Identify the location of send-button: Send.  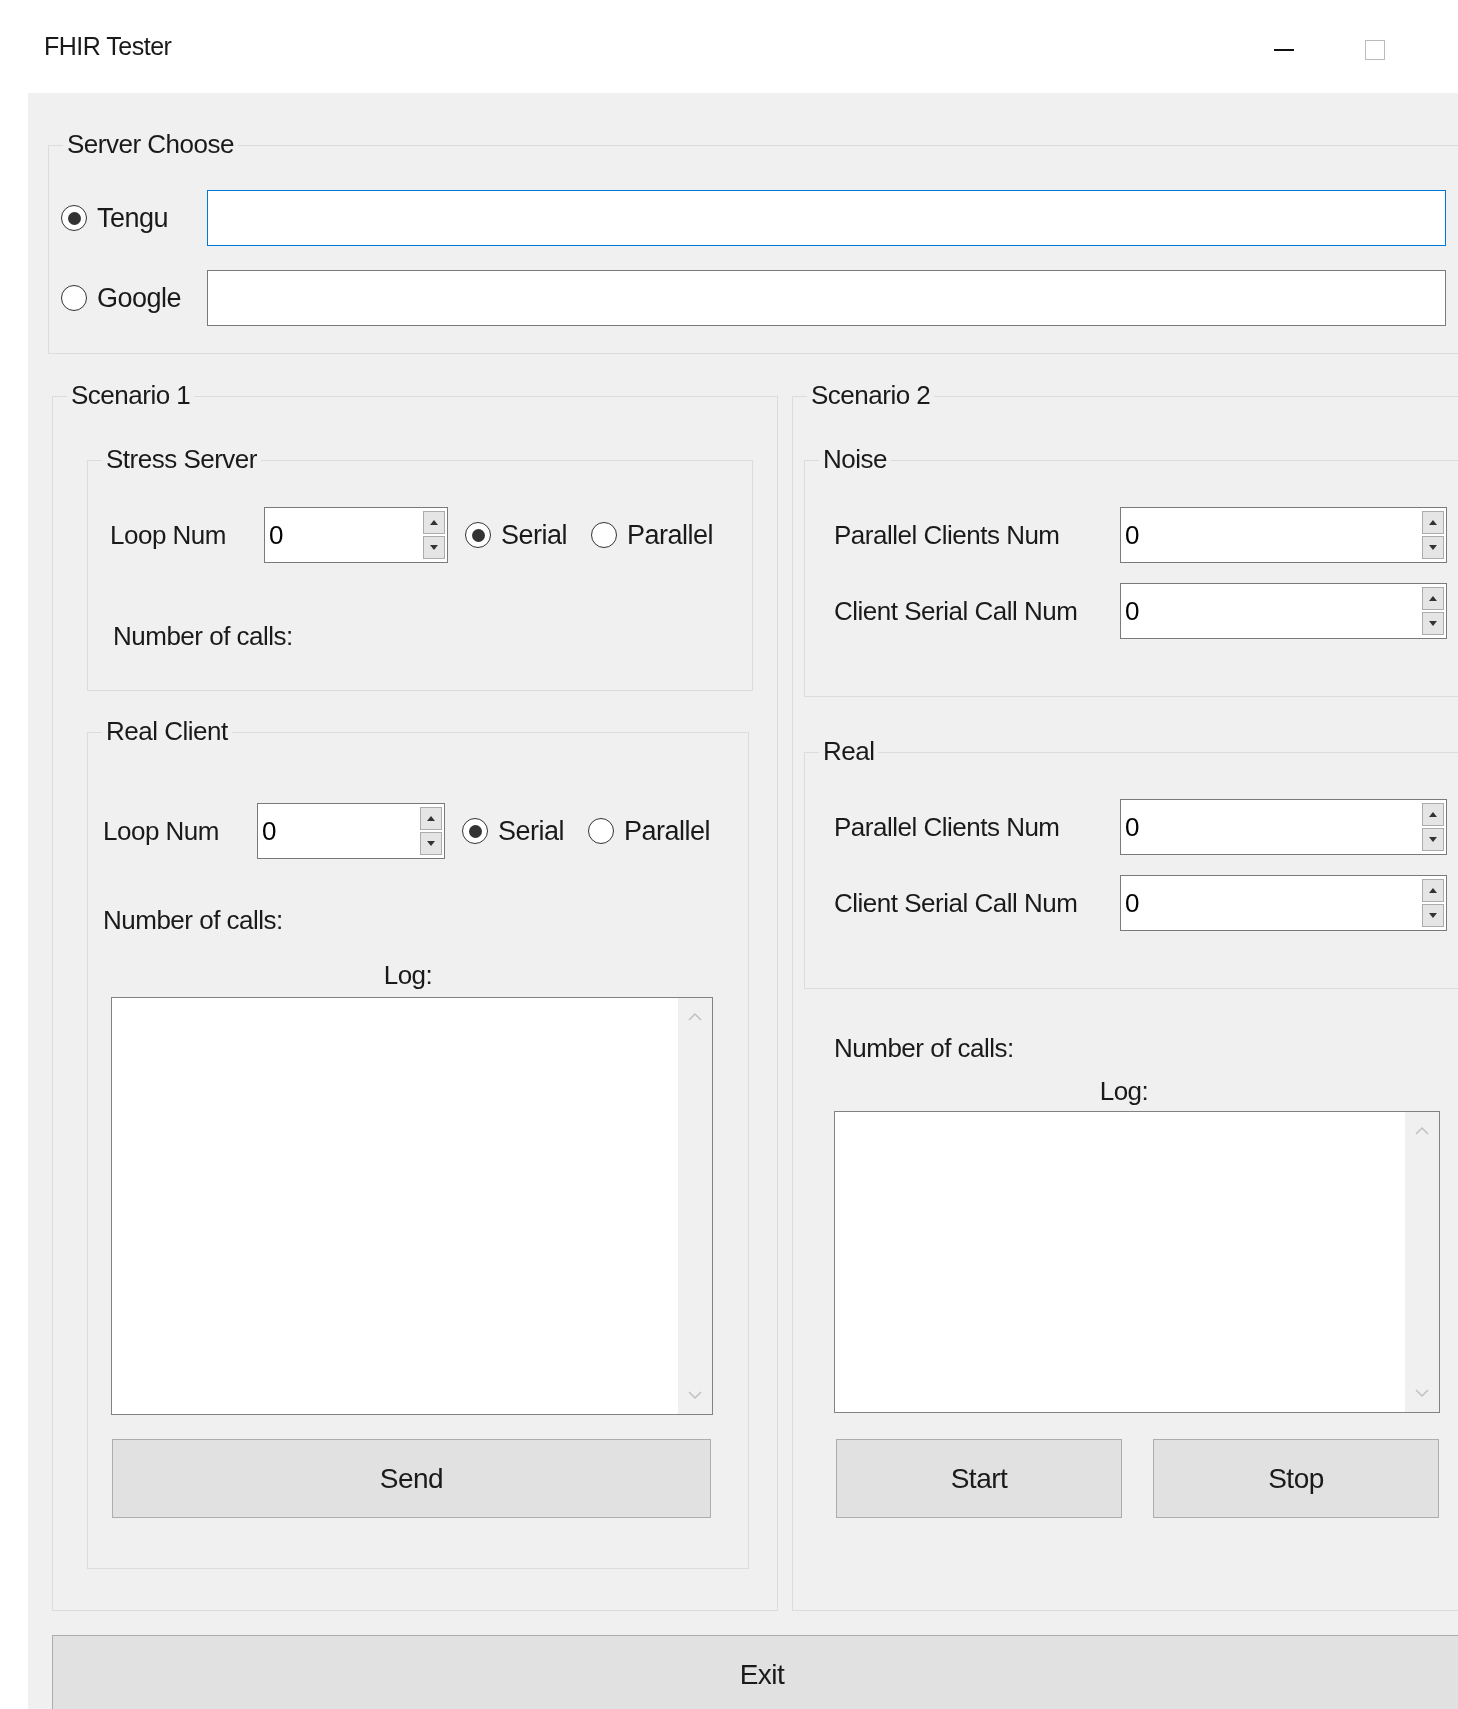
(411, 1478).